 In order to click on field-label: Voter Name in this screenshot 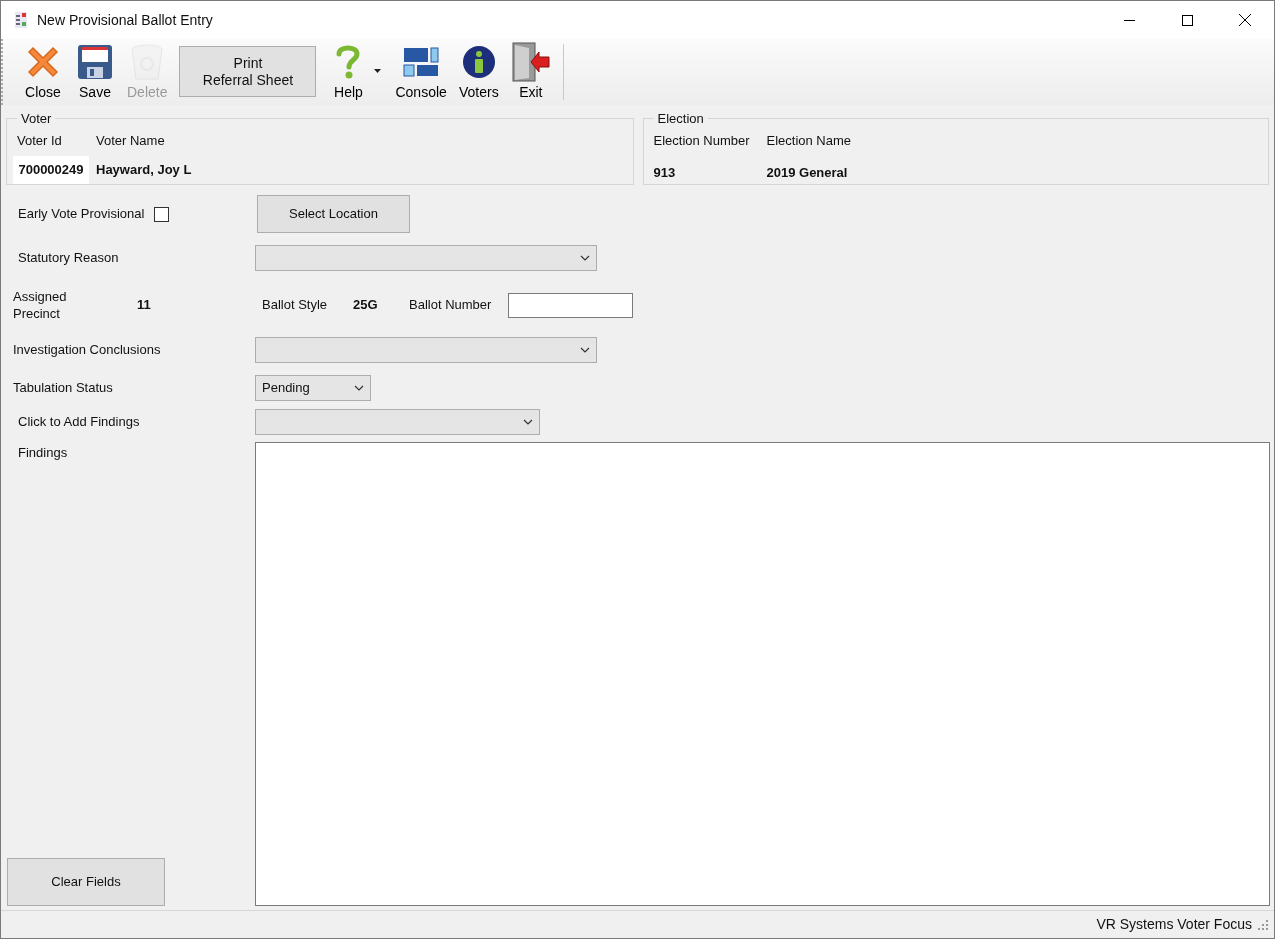, I will do `click(130, 140)`.